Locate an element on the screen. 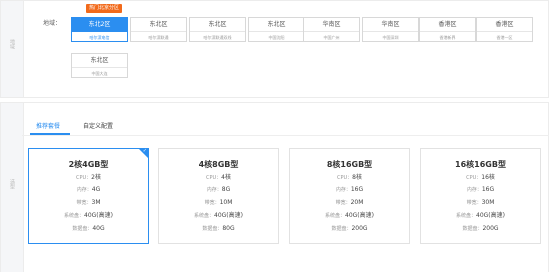 The image size is (554, 272). zone-option: 东北区 哈尔滨联通 is located at coordinates (158, 29).